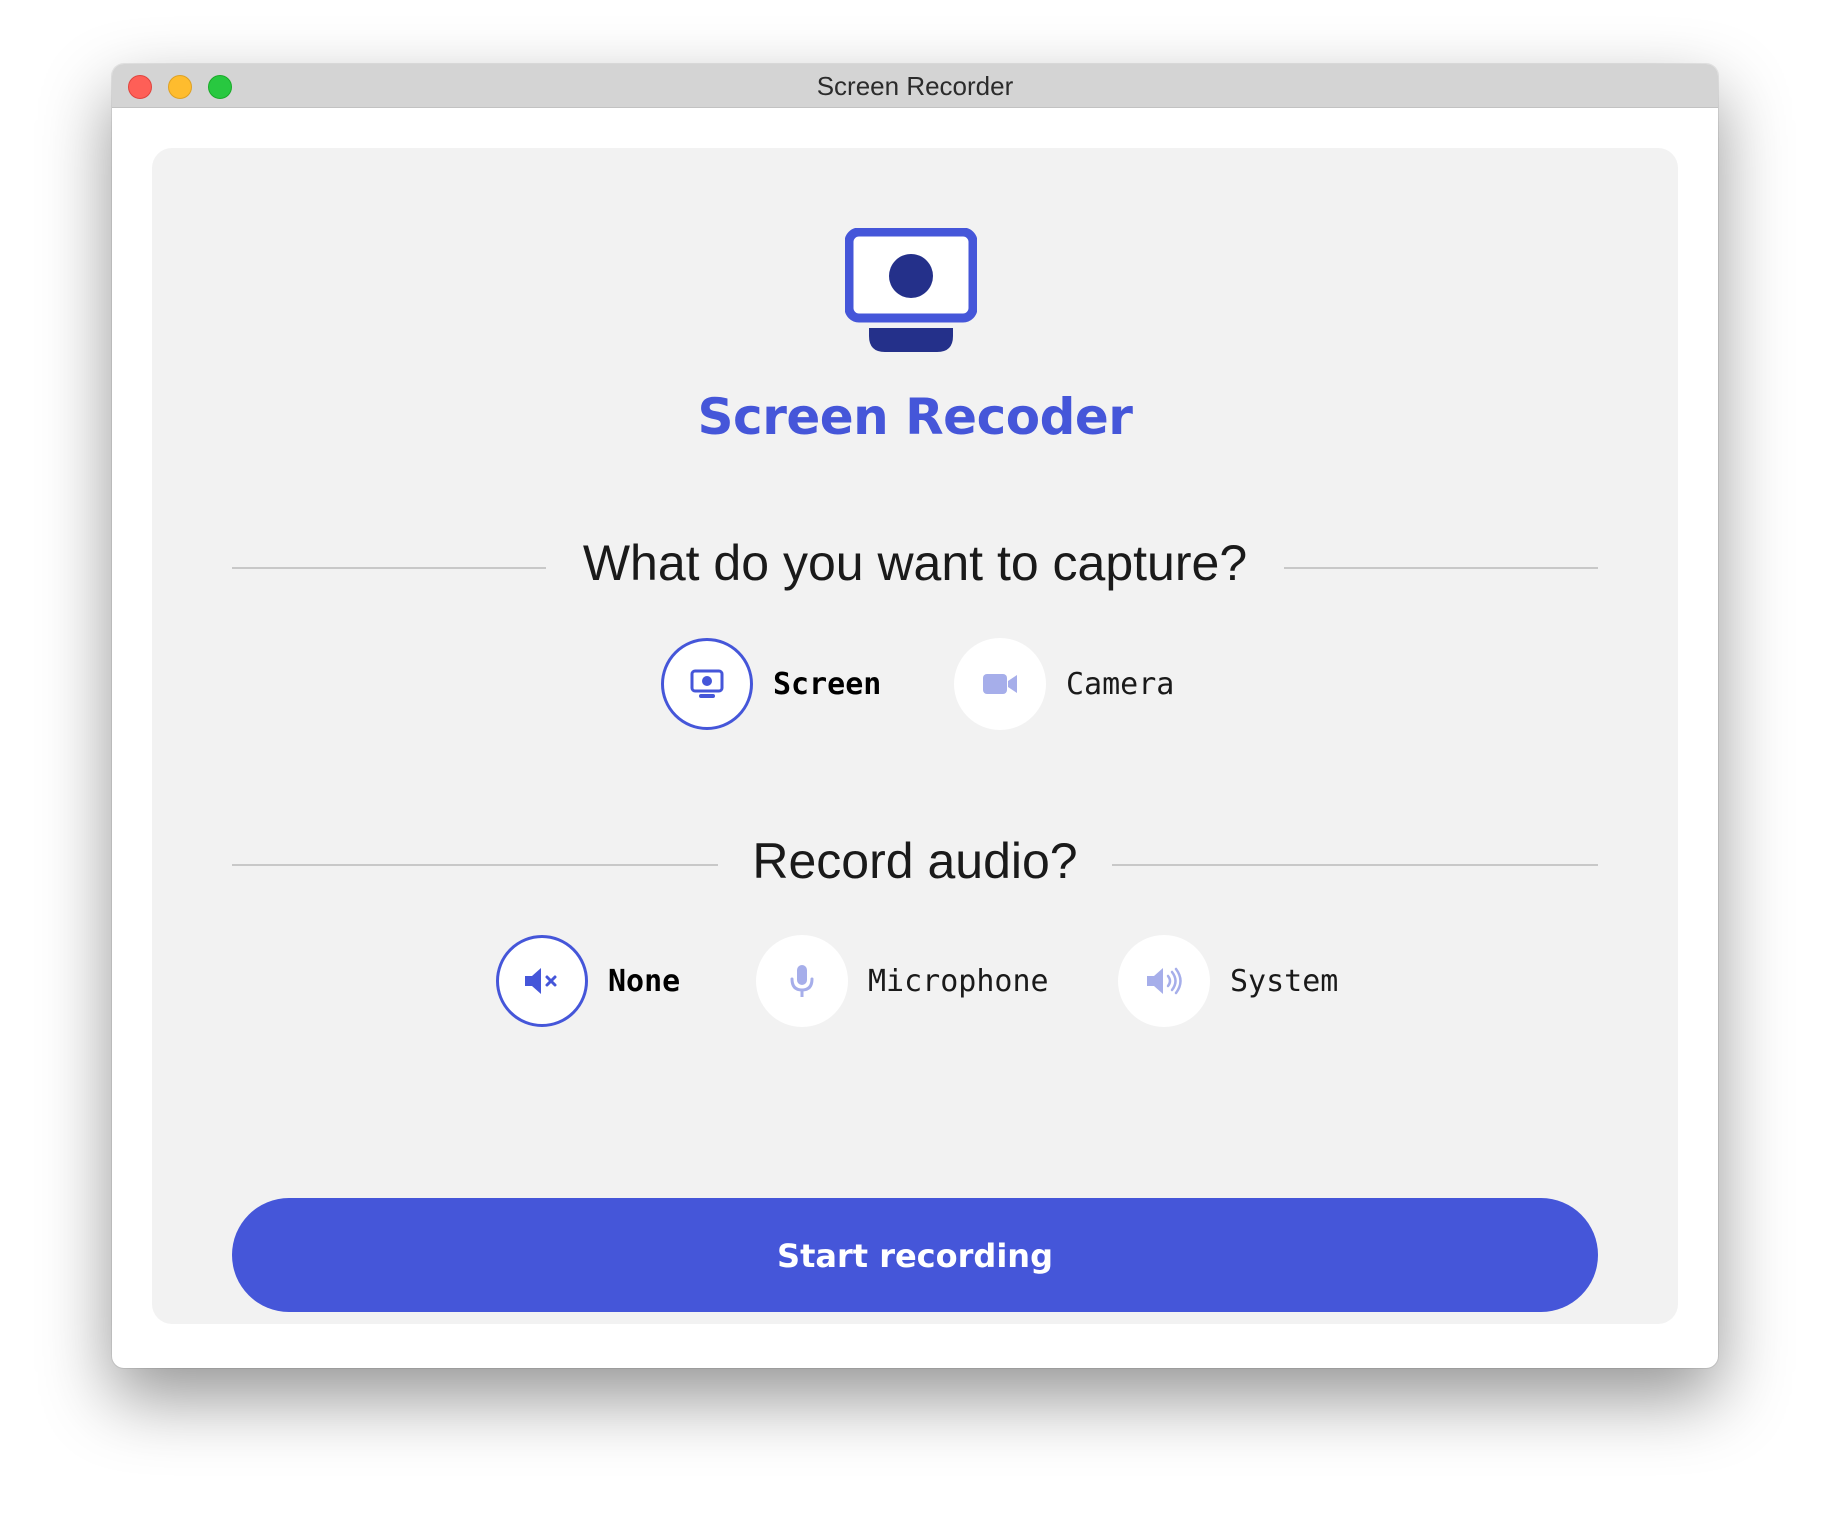 This screenshot has width=1824, height=1524. What do you see at coordinates (1228, 981) in the screenshot?
I see `audio-option-system: System` at bounding box center [1228, 981].